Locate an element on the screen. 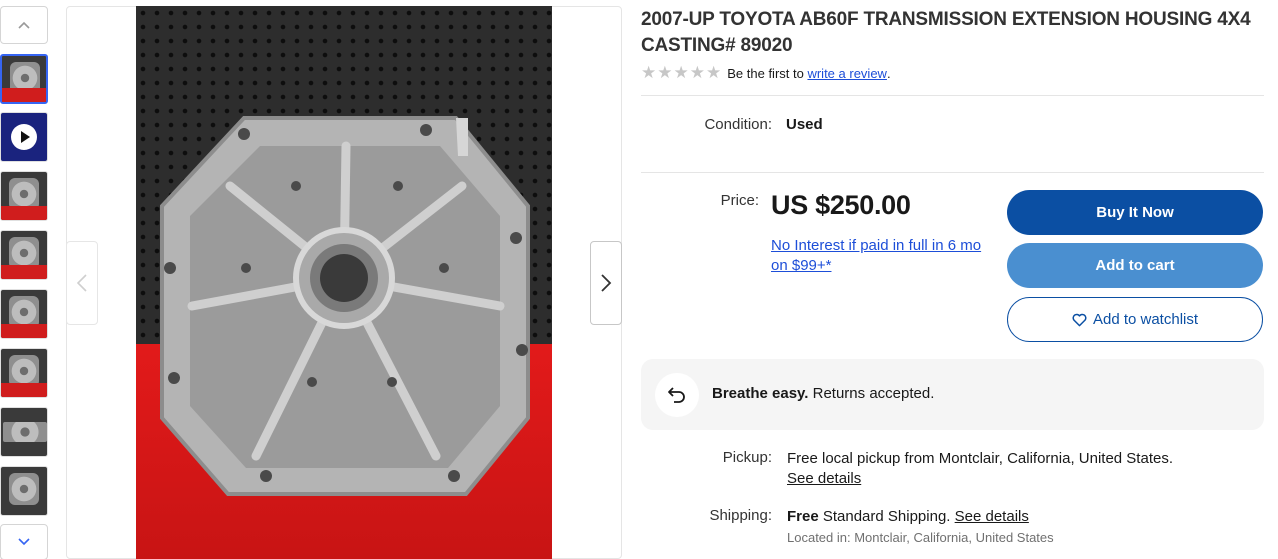 The width and height of the screenshot is (1278, 559). add-to-cart-label: Add to cart is located at coordinates (1135, 265).